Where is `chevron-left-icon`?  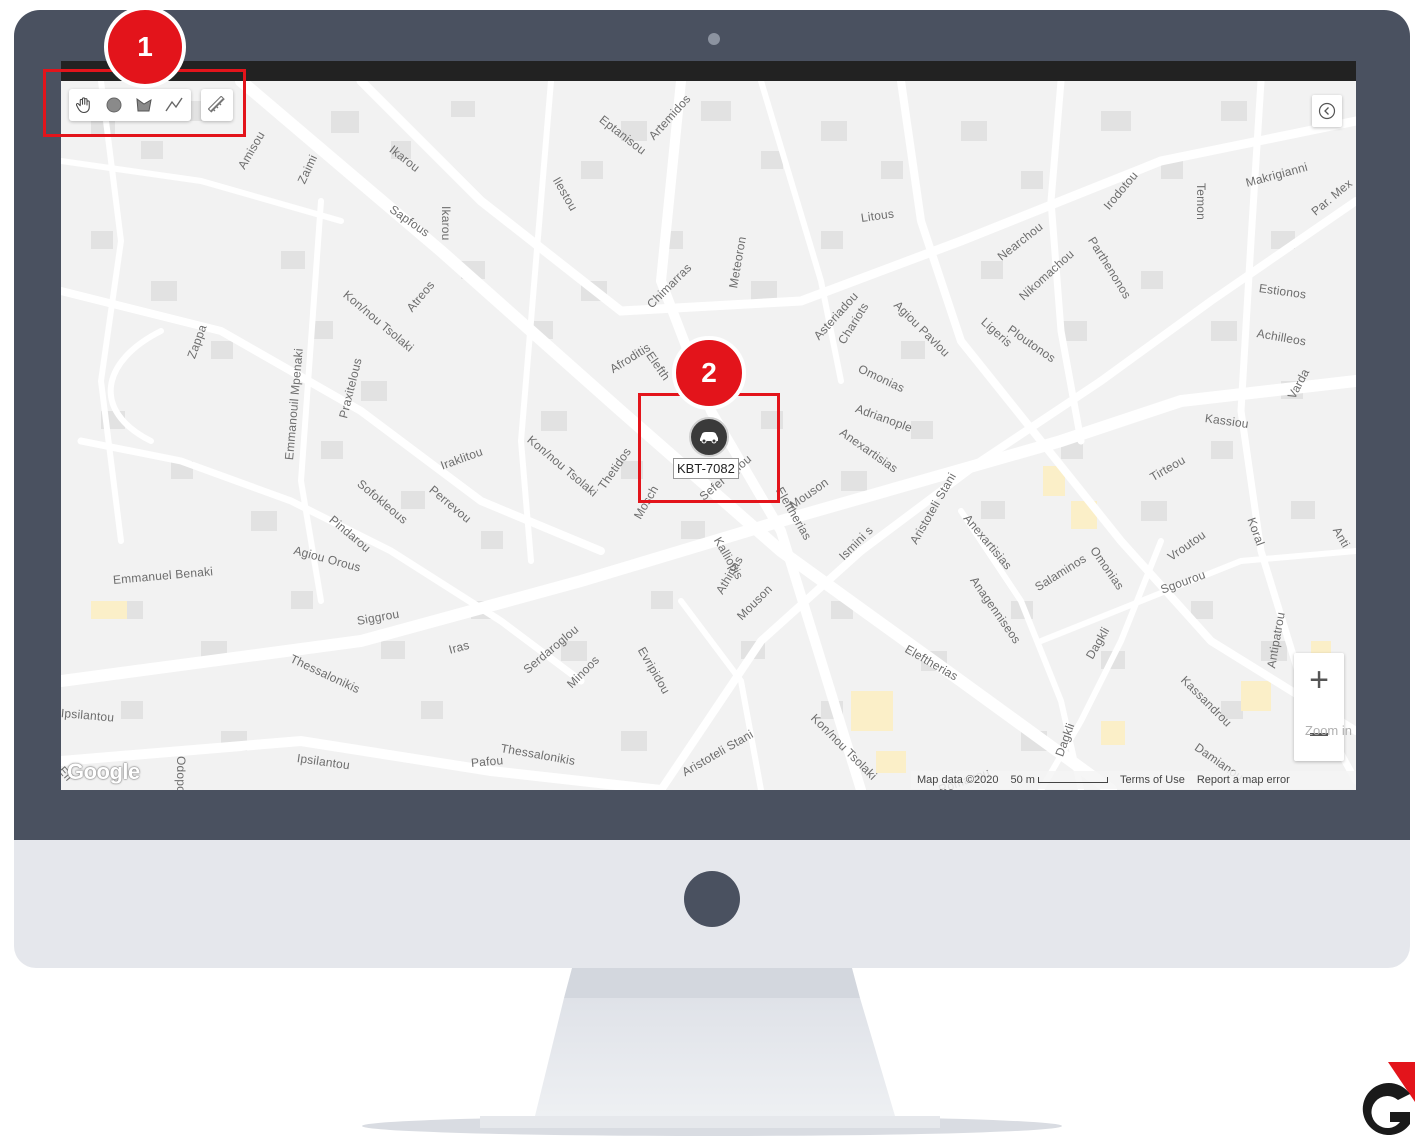 chevron-left-icon is located at coordinates (1327, 111).